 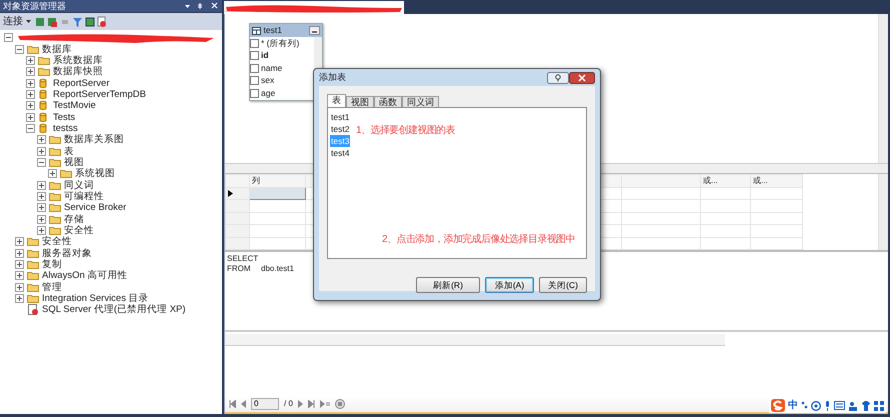 What do you see at coordinates (280, 43) in the screenshot?
I see `column-name: * (所有列)` at bounding box center [280, 43].